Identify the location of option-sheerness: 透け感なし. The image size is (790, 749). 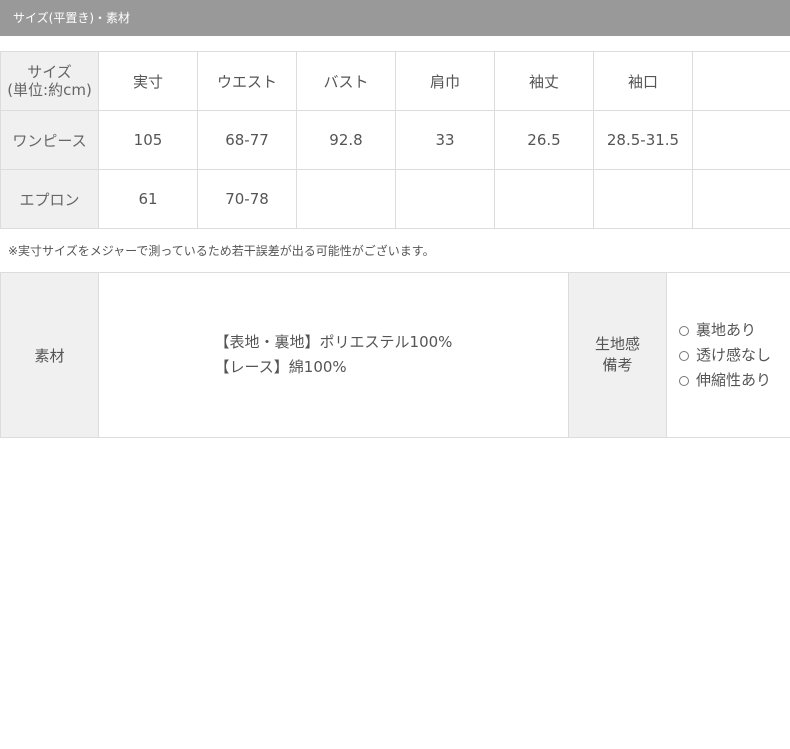
(734, 355).